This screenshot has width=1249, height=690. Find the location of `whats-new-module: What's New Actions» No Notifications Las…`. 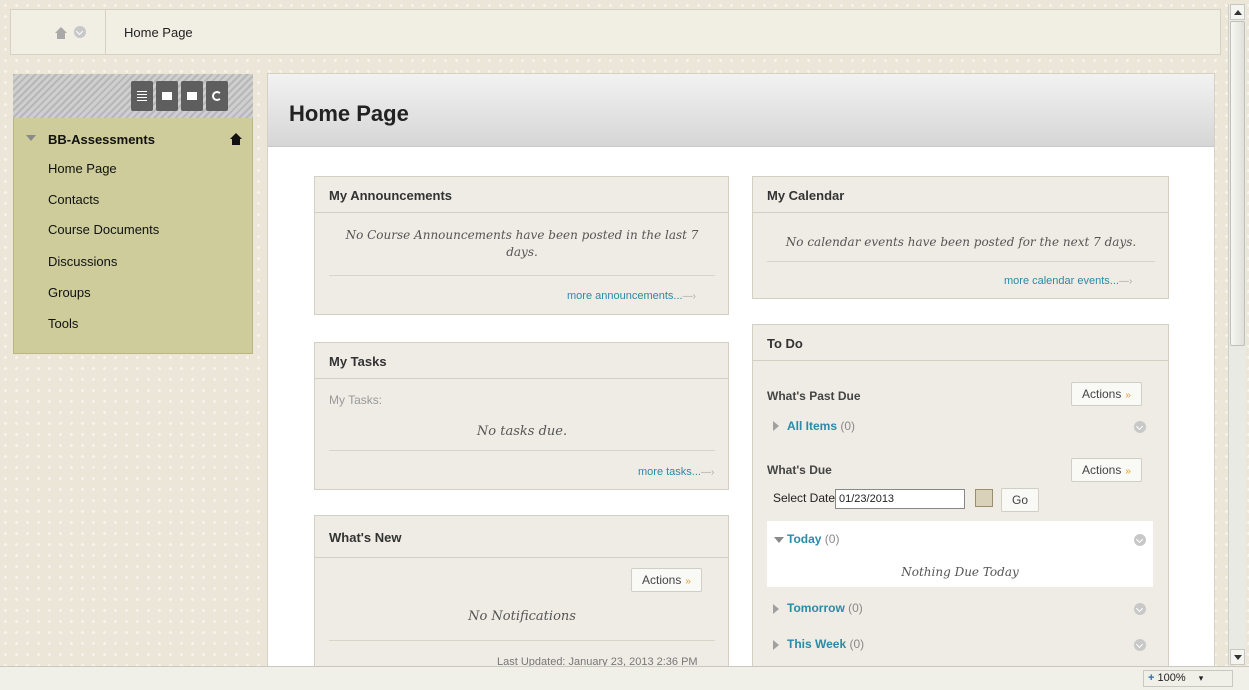

whats-new-module: What's New Actions» No Notifications Las… is located at coordinates (521, 601).